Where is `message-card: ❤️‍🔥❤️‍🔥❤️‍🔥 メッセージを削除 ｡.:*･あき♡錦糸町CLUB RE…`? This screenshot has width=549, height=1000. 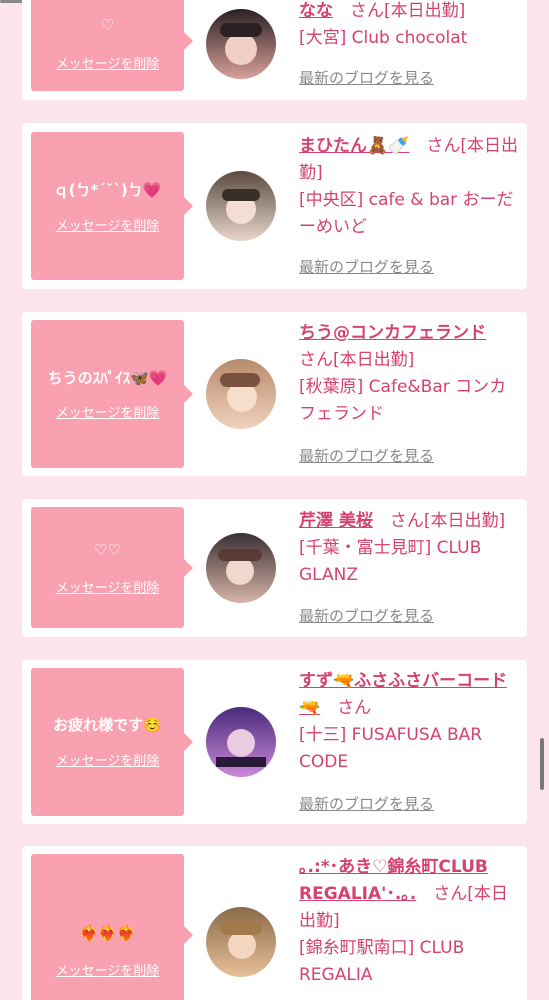
message-card: ❤️‍🔥❤️‍🔥❤️‍🔥 メッセージを削除 ｡.:*･あき♡錦糸町CLUB RE… is located at coordinates (274, 923).